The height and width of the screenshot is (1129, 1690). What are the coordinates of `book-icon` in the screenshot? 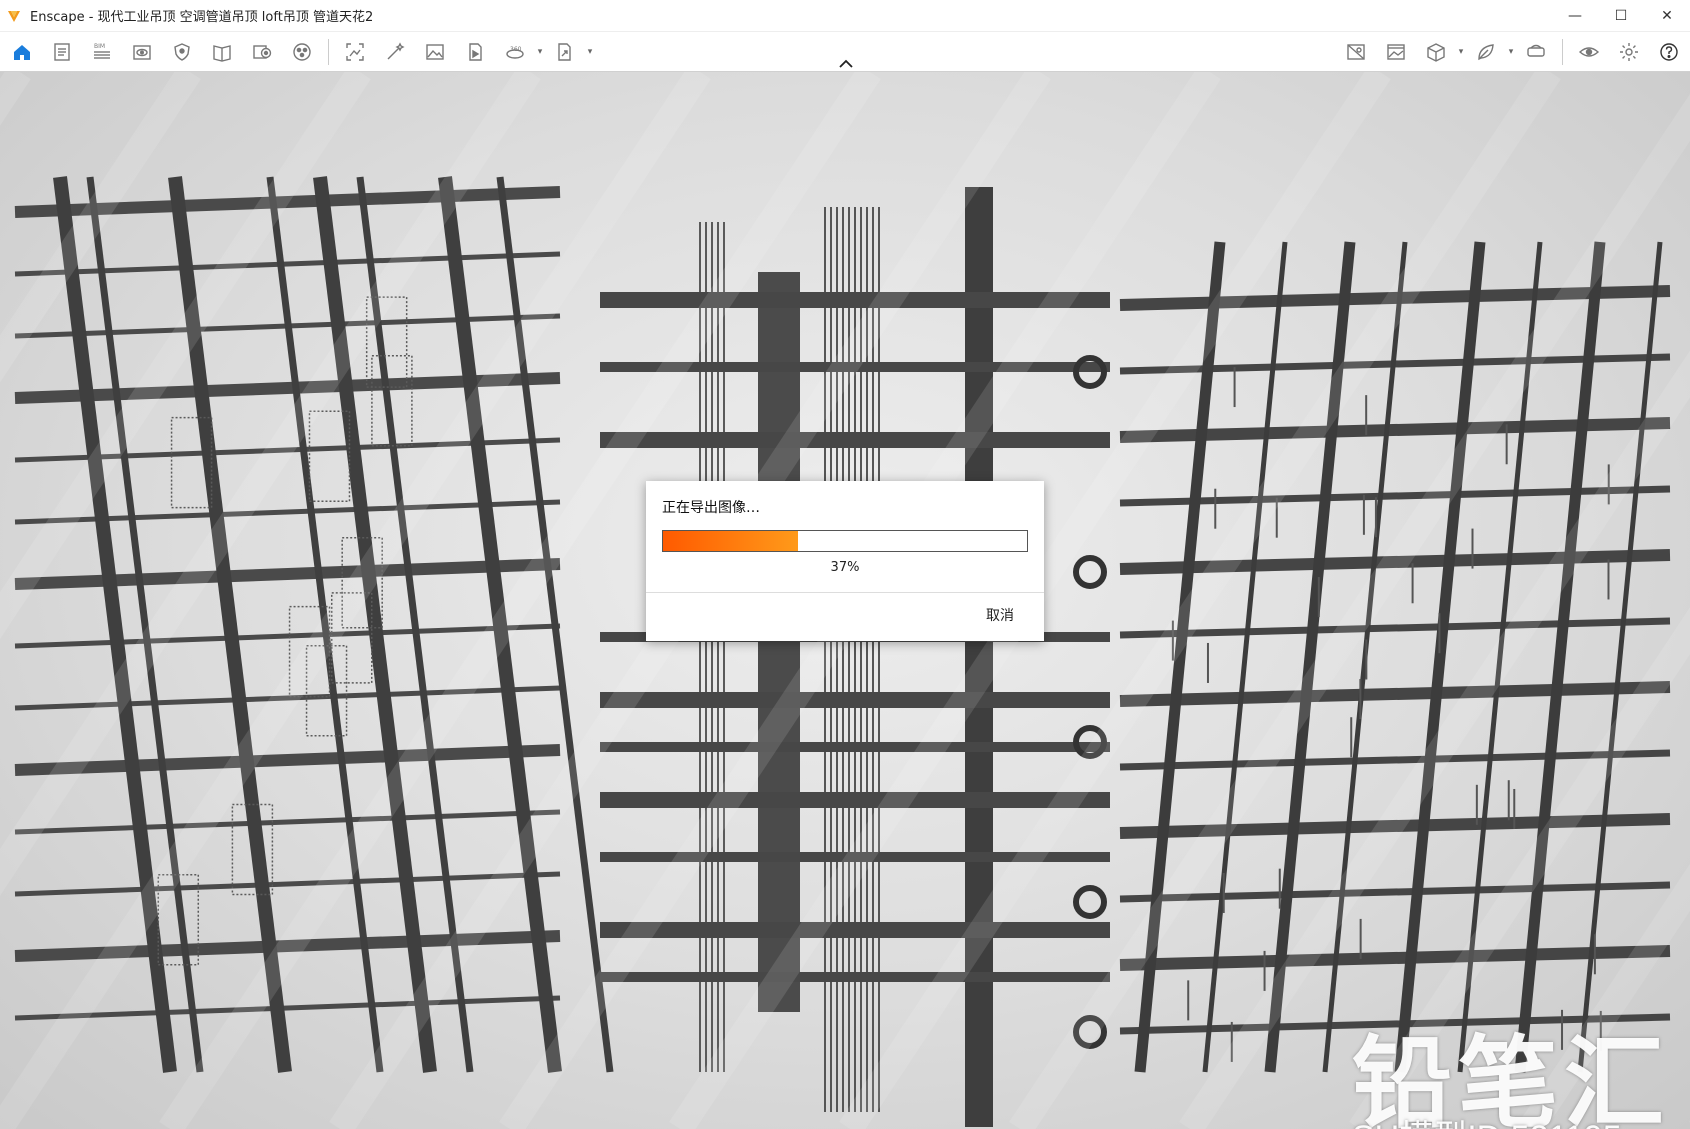 It's located at (222, 52).